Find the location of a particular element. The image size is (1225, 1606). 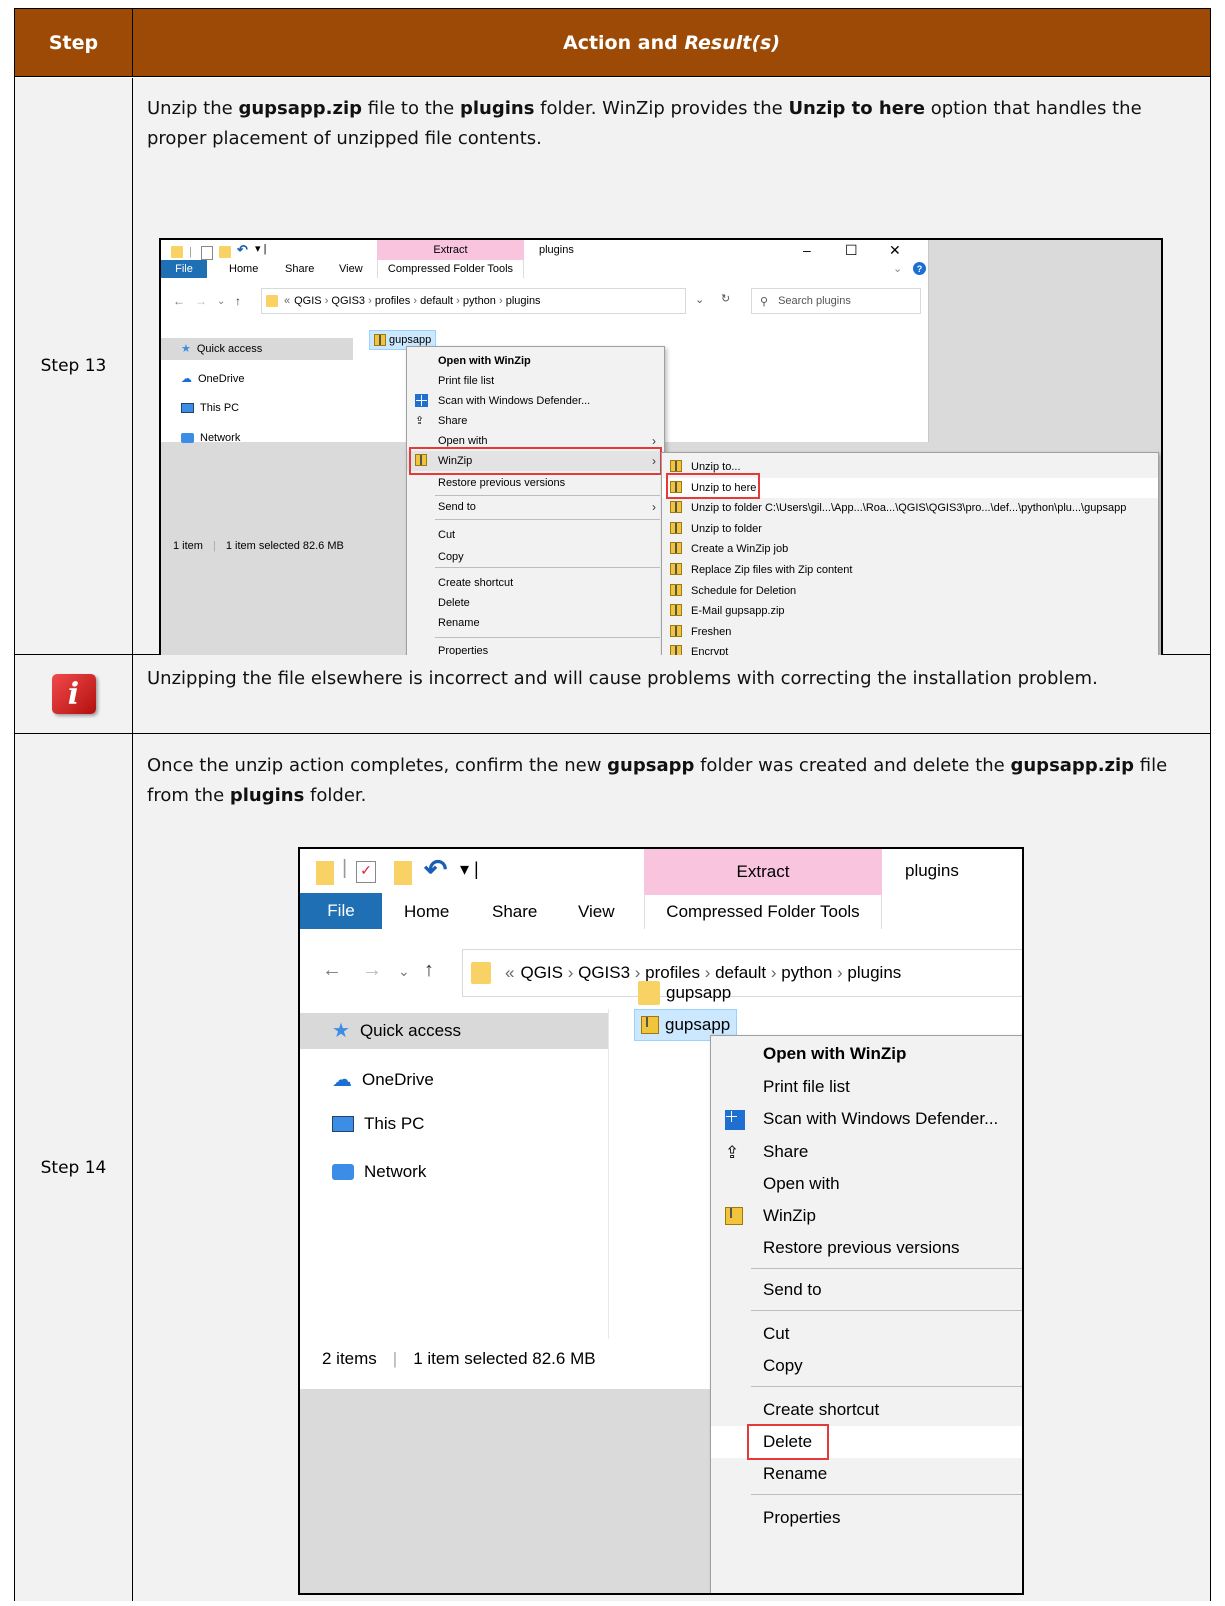

address-dropdown-icon: ⌄ is located at coordinates (699, 299).